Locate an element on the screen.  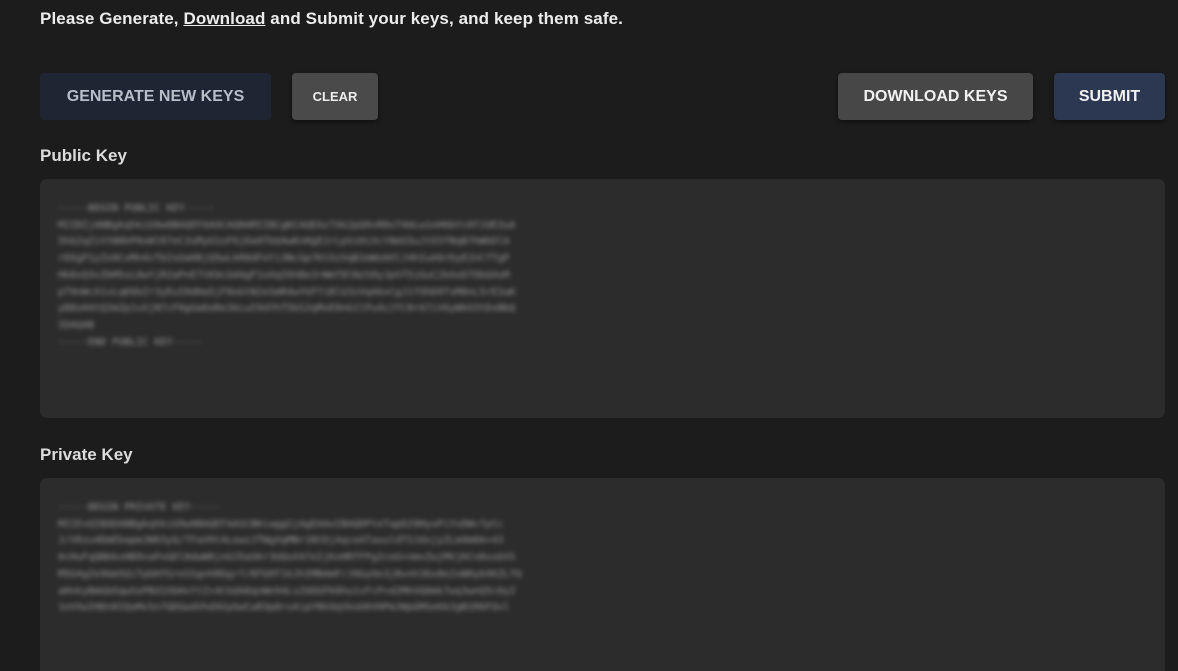
submit-button: SUBMIT is located at coordinates (1109, 96).